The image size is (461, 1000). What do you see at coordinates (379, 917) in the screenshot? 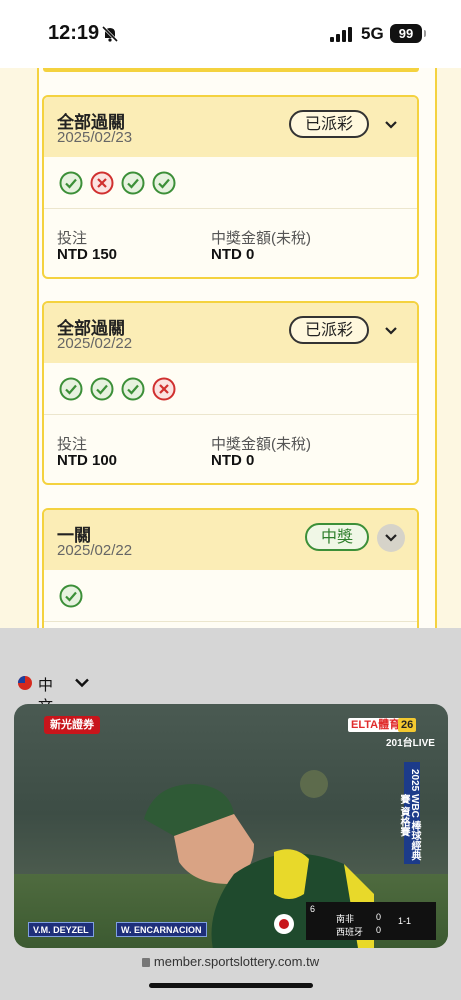
I see `team1-score: 0` at bounding box center [379, 917].